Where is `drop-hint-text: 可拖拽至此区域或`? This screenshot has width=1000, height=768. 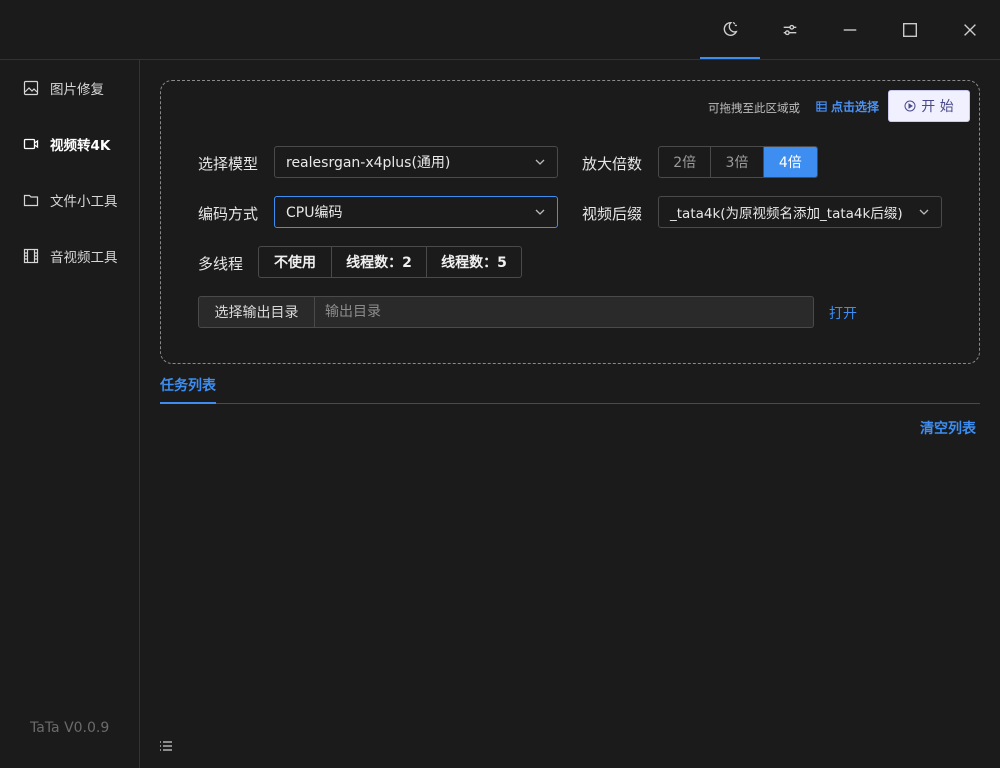
drop-hint-text: 可拖拽至此区域或 is located at coordinates (754, 108).